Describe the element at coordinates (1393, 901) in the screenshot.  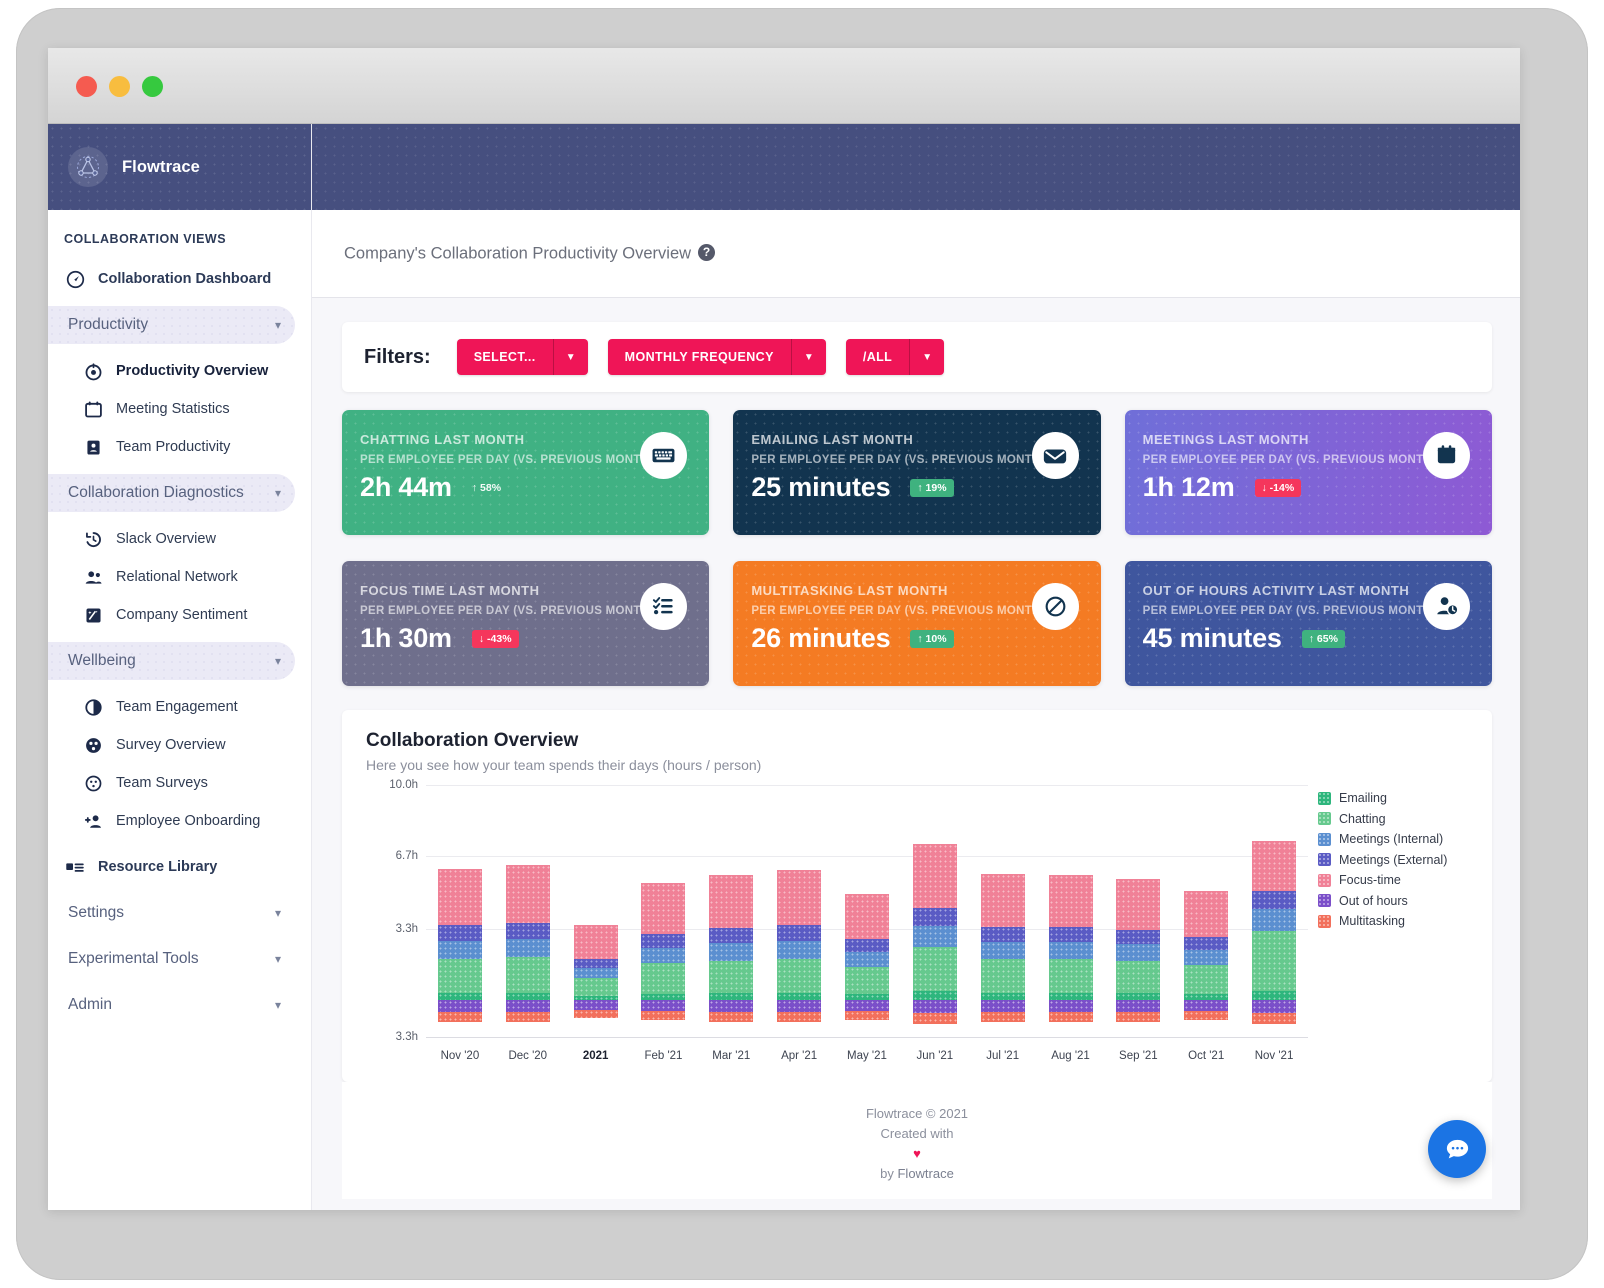
I see `legend-item: Out of hours` at that location.